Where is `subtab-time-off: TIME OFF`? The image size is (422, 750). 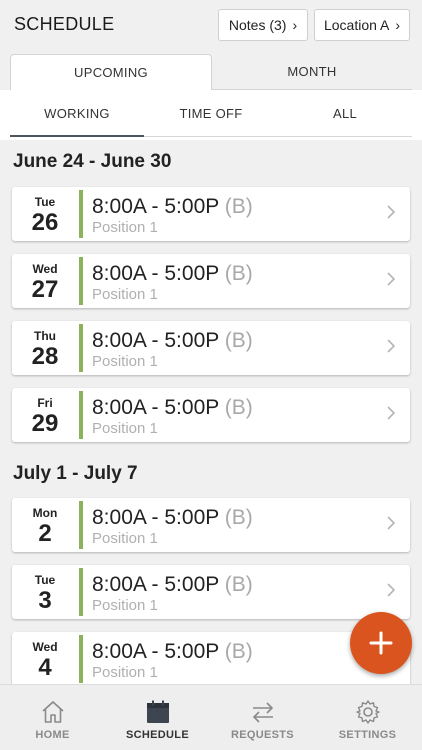
subtab-time-off: TIME OFF is located at coordinates (211, 113).